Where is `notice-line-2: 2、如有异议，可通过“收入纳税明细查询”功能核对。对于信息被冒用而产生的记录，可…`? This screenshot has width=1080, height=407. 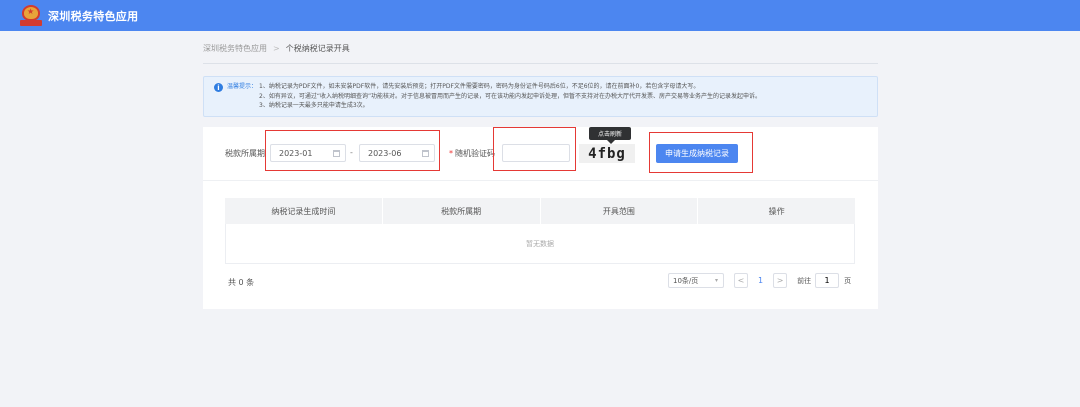 notice-line-2: 2、如有异议，可通过“收入纳税明细查询”功能核对。对于信息被冒用而产生的记录，可… is located at coordinates (510, 96).